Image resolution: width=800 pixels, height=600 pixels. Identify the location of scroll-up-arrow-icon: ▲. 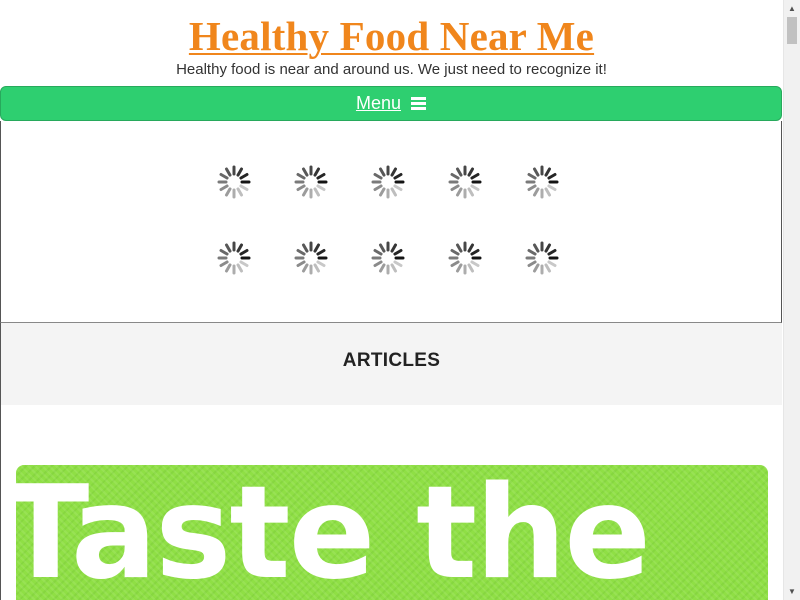
(792, 8).